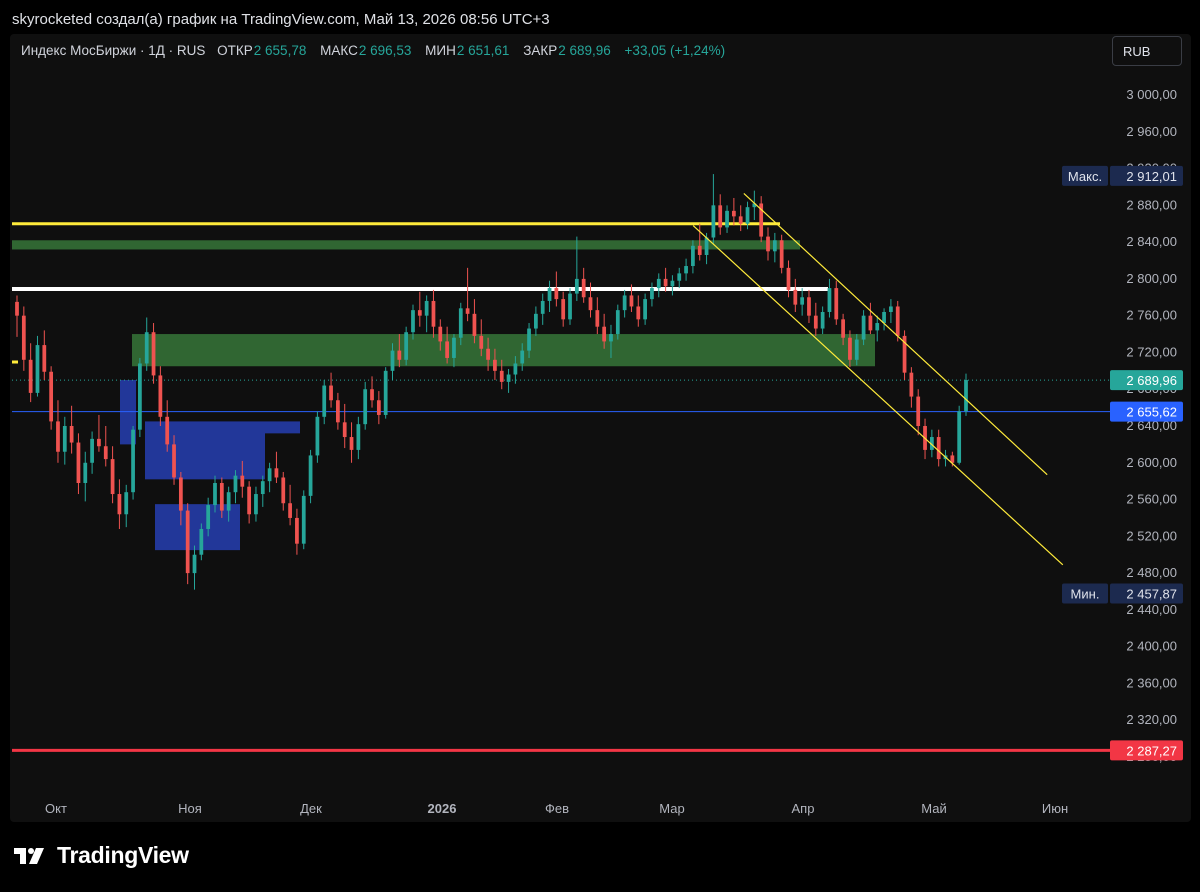 The width and height of the screenshot is (1200, 892). What do you see at coordinates (56, 808) in the screenshot?
I see `x-tick-label: Окт` at bounding box center [56, 808].